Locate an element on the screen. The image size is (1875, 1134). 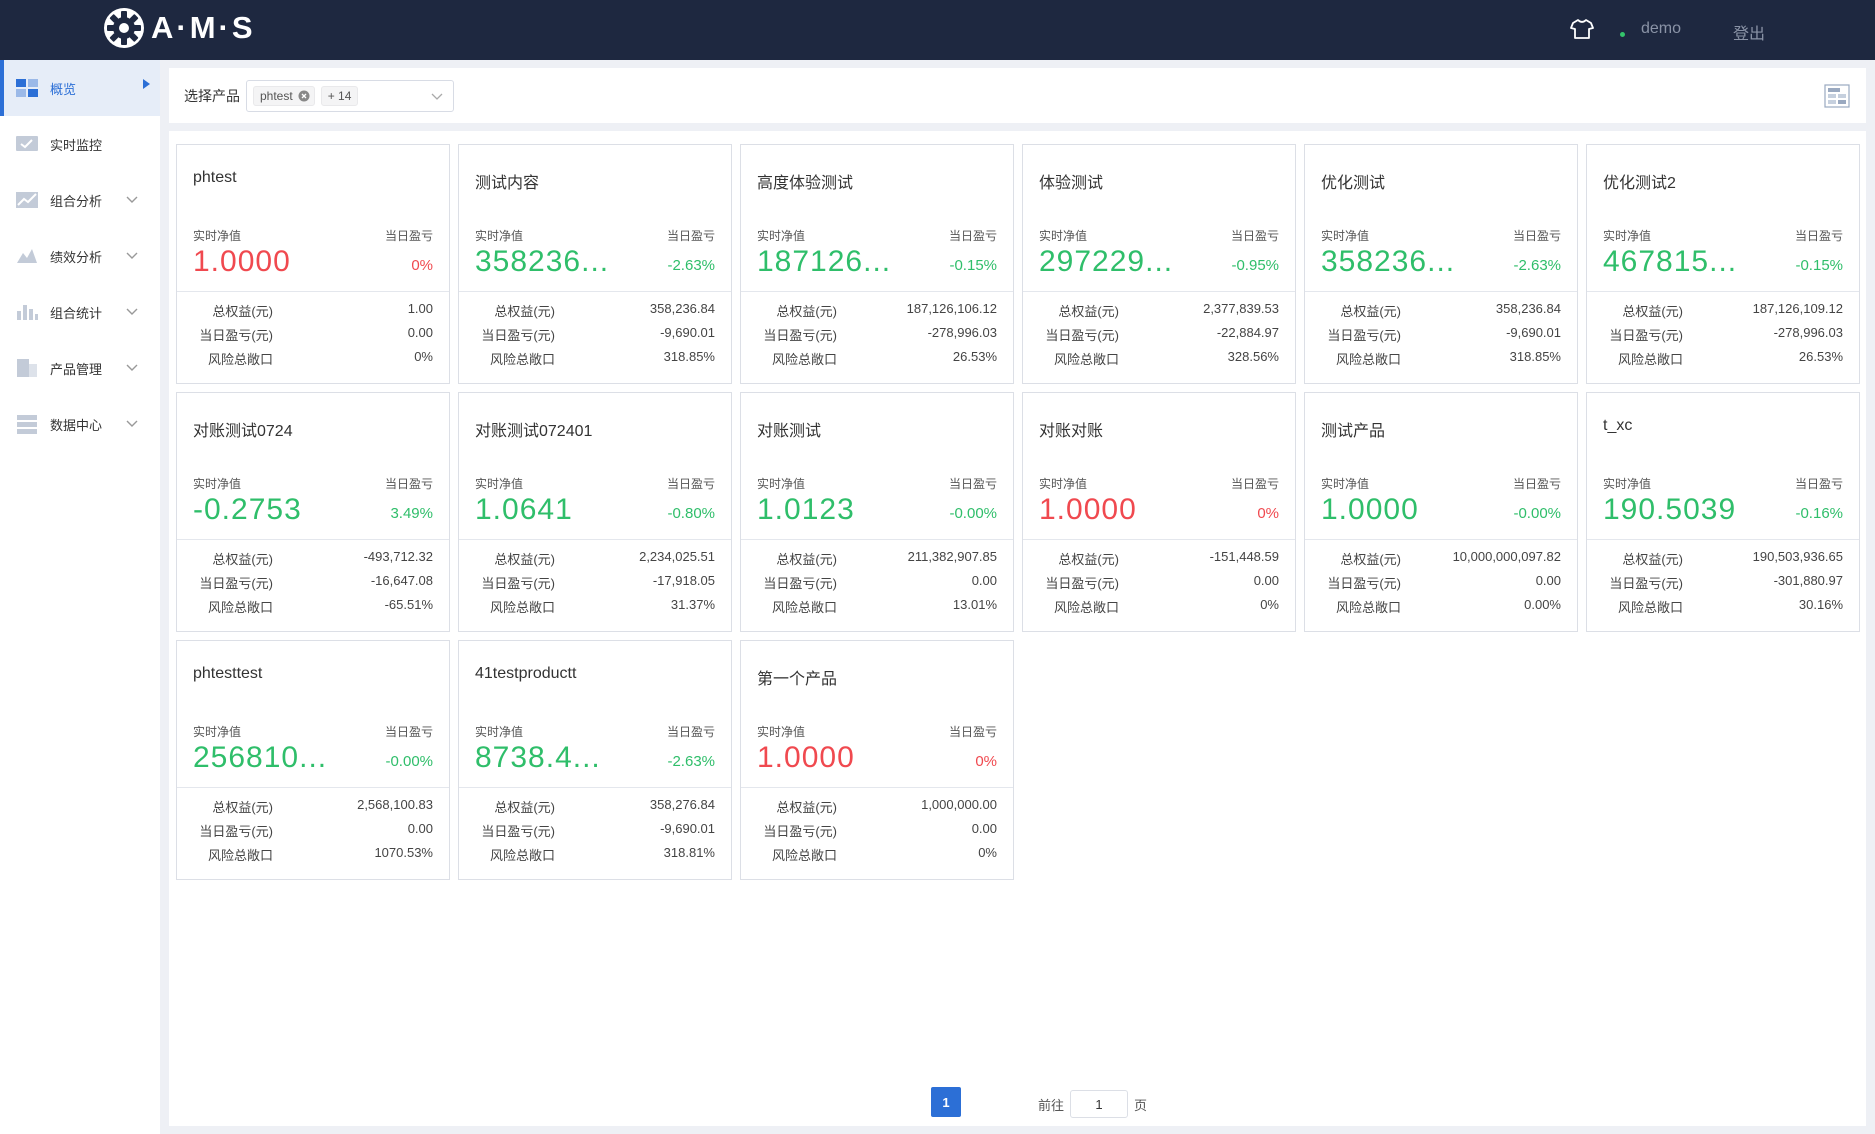
pnl-value: -0.15% is located at coordinates (973, 265).